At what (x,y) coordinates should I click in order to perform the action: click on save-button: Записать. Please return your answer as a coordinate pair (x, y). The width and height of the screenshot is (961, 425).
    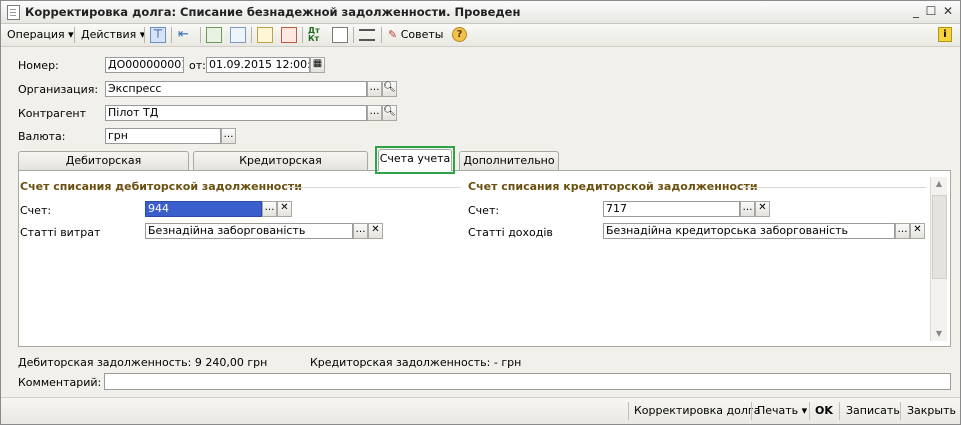
    Looking at the image, I should click on (873, 410).